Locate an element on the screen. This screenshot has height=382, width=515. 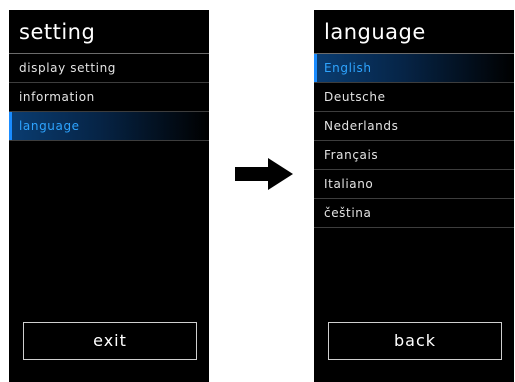
menu-item-language: language is located at coordinates (109, 126).